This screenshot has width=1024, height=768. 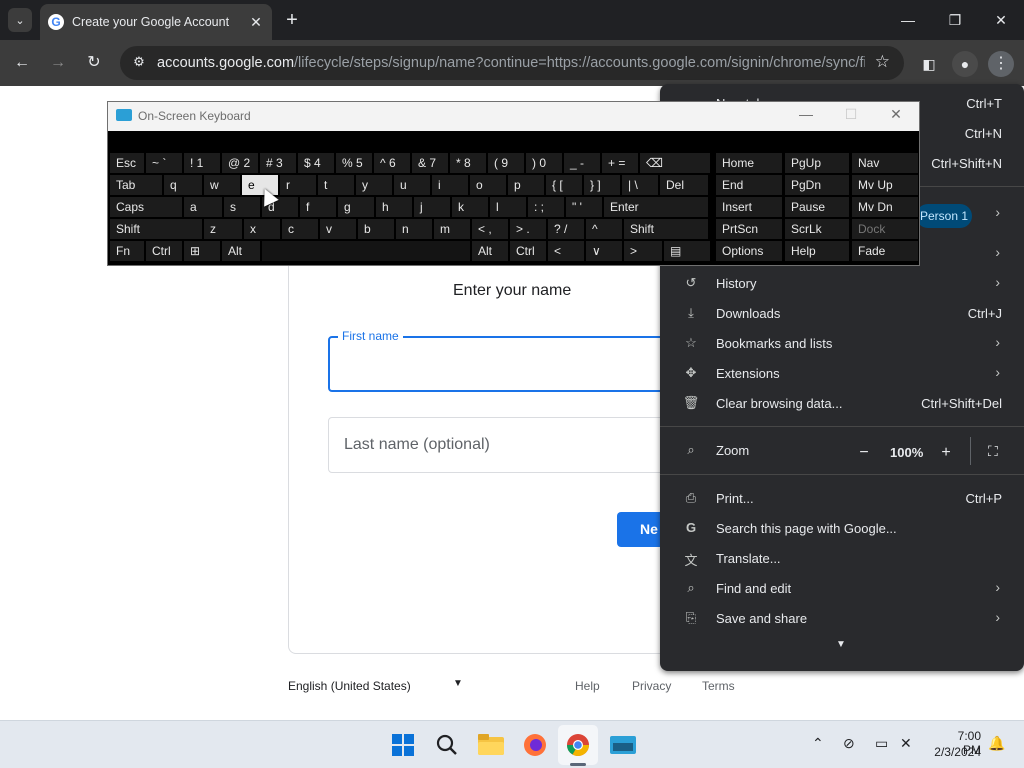 What do you see at coordinates (996, 743) in the screenshot?
I see `notification-bell-icon: 🔔` at bounding box center [996, 743].